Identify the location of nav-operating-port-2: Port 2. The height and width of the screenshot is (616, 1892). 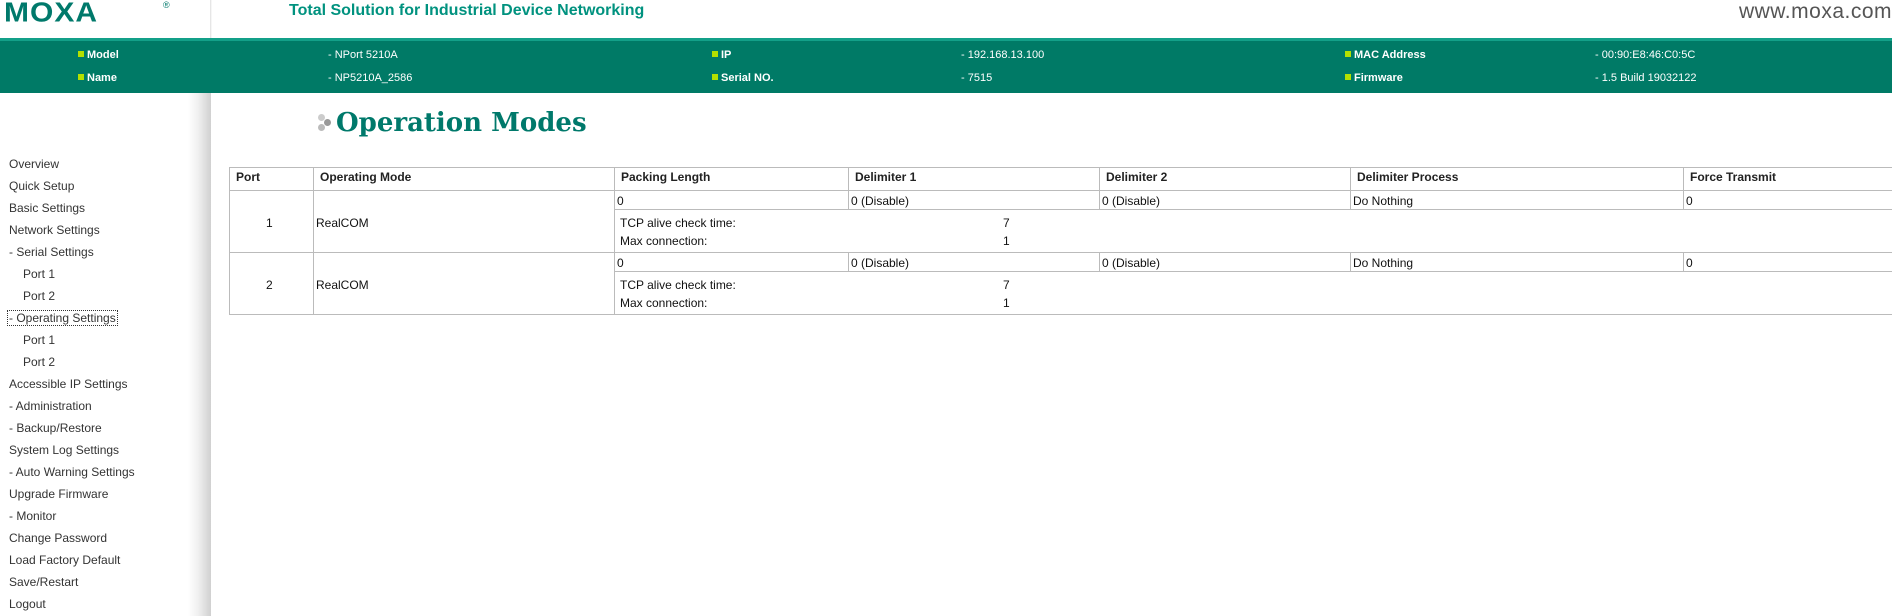
(39, 362).